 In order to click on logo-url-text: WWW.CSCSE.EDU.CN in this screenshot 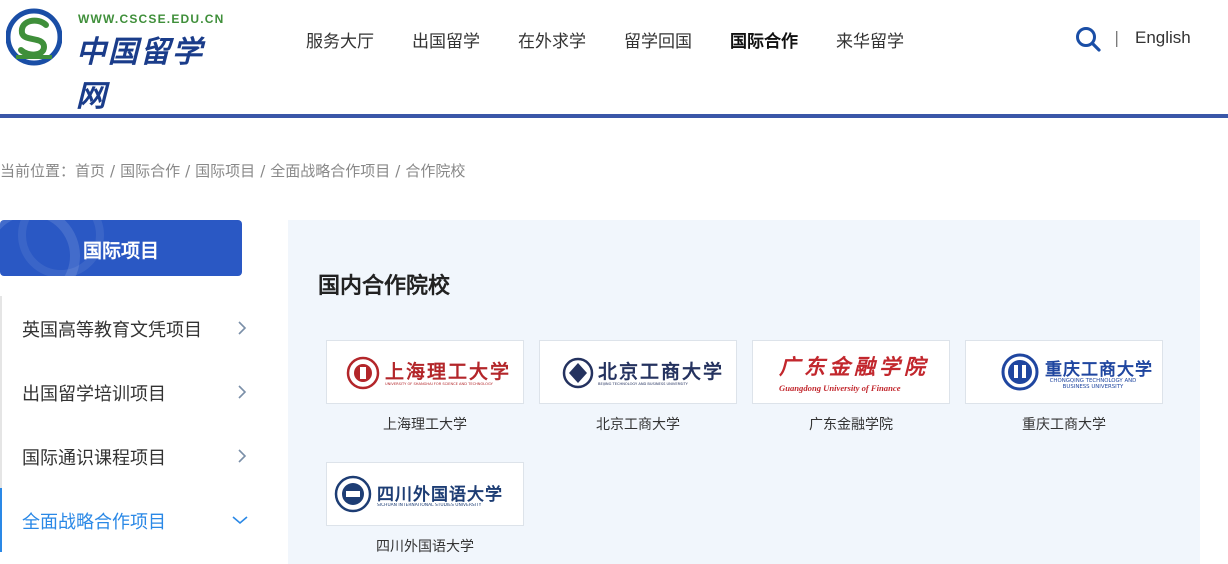, I will do `click(151, 19)`.